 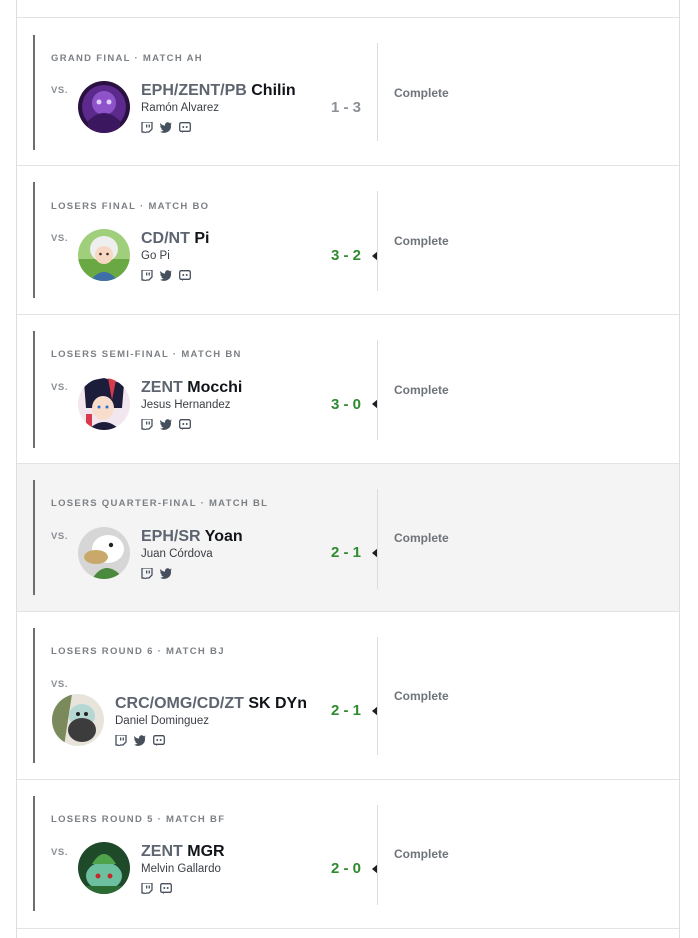 I want to click on opponent-gamertag: Mocchi, so click(x=215, y=387).